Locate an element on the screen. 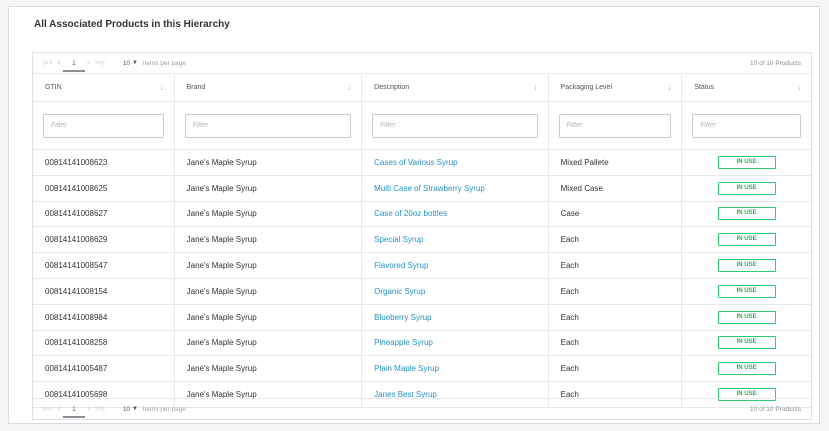  gtin-cell: 00814141008629 is located at coordinates (104, 240).